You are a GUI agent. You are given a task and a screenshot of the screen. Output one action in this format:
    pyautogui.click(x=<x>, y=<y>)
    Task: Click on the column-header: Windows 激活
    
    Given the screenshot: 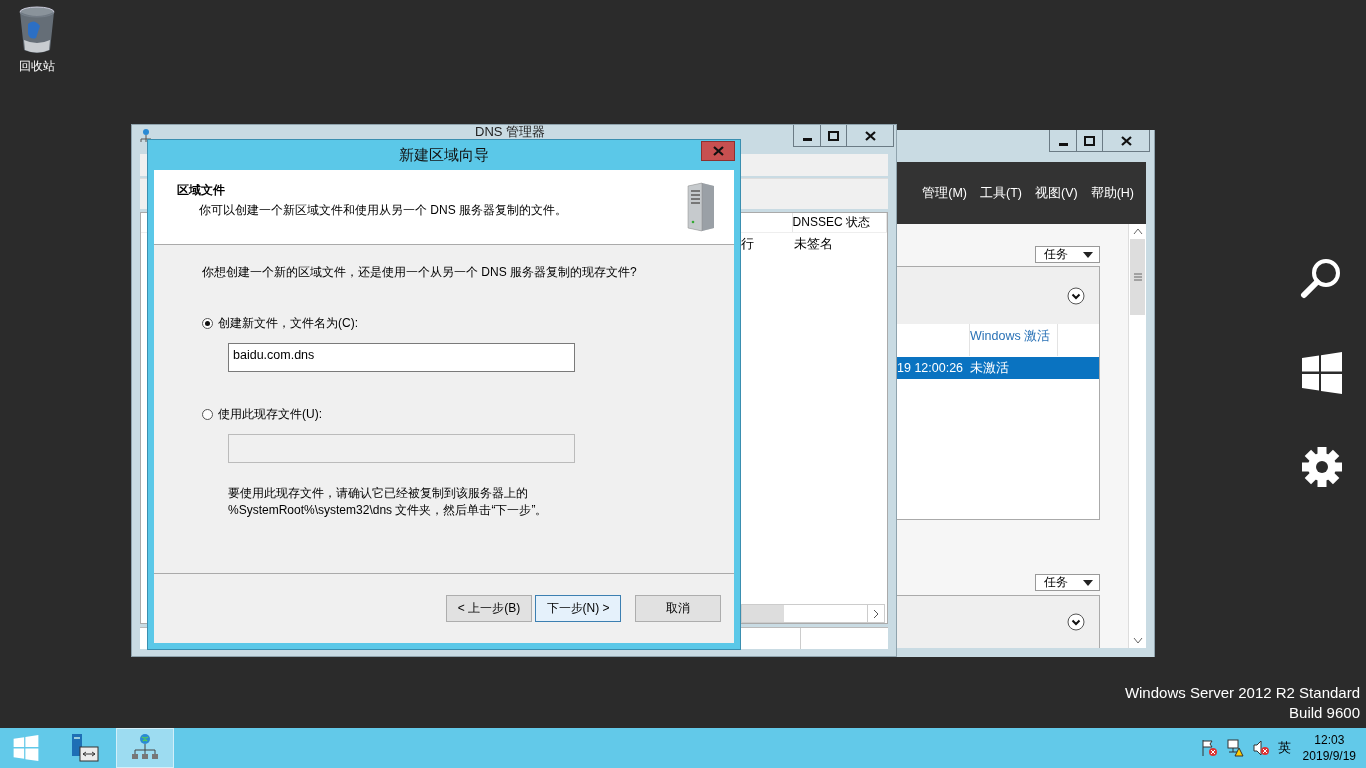 What is the action you would take?
    pyautogui.click(x=1014, y=340)
    